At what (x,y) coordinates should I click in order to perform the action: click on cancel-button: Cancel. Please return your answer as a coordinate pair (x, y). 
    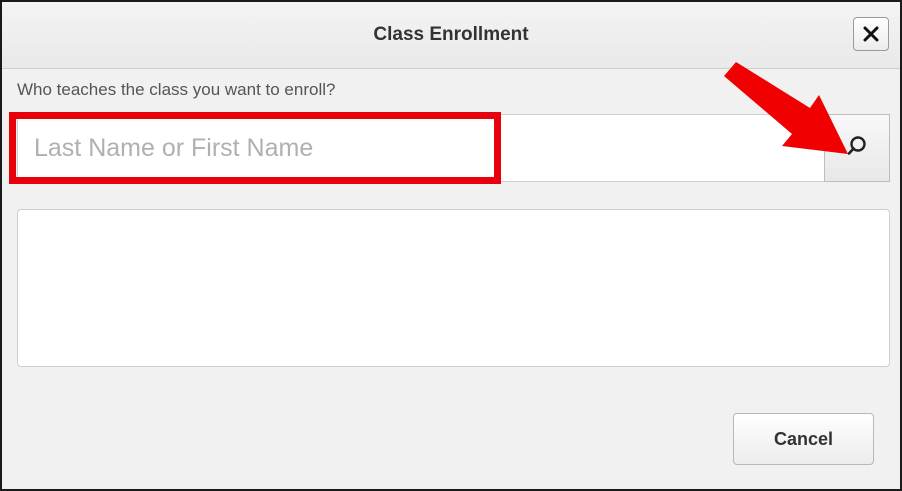
    Looking at the image, I should click on (803, 439).